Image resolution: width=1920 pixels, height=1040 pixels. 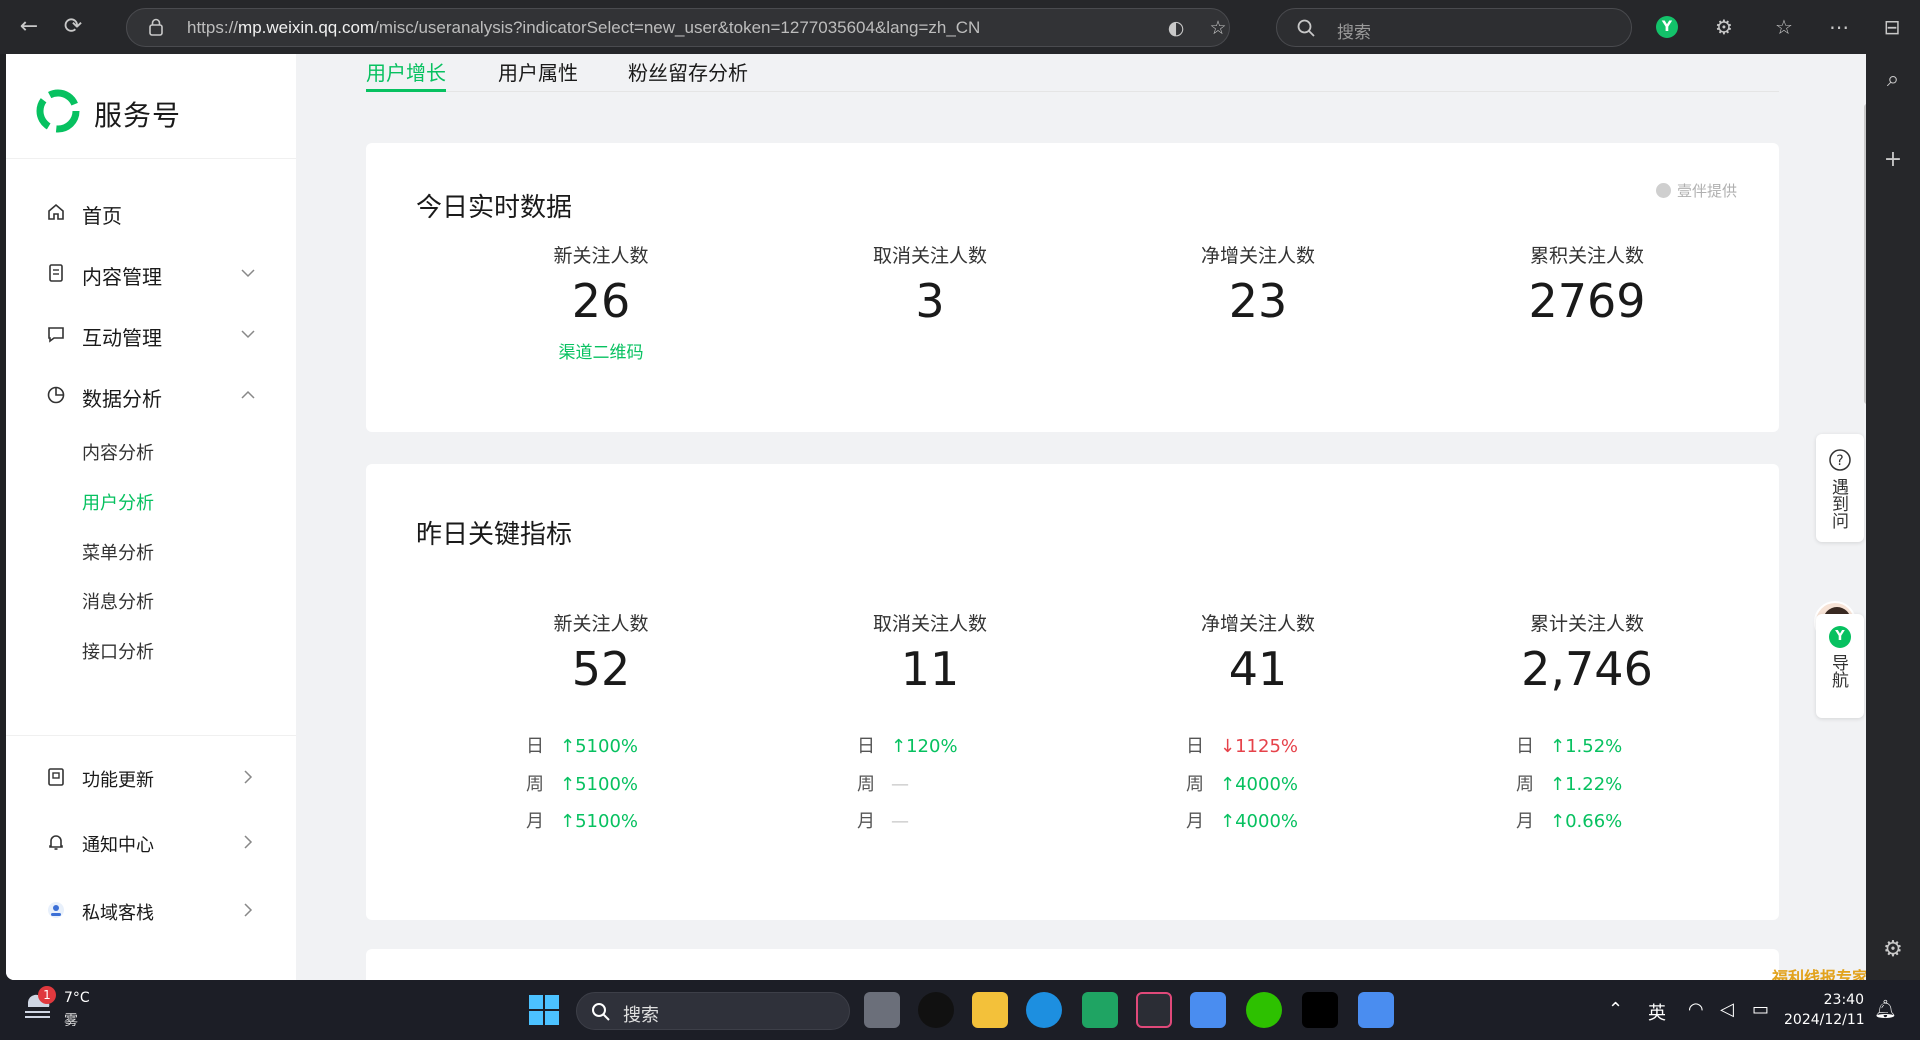 I want to click on browser-sidebar: ⌕ + ⚙, so click(x=1893, y=517).